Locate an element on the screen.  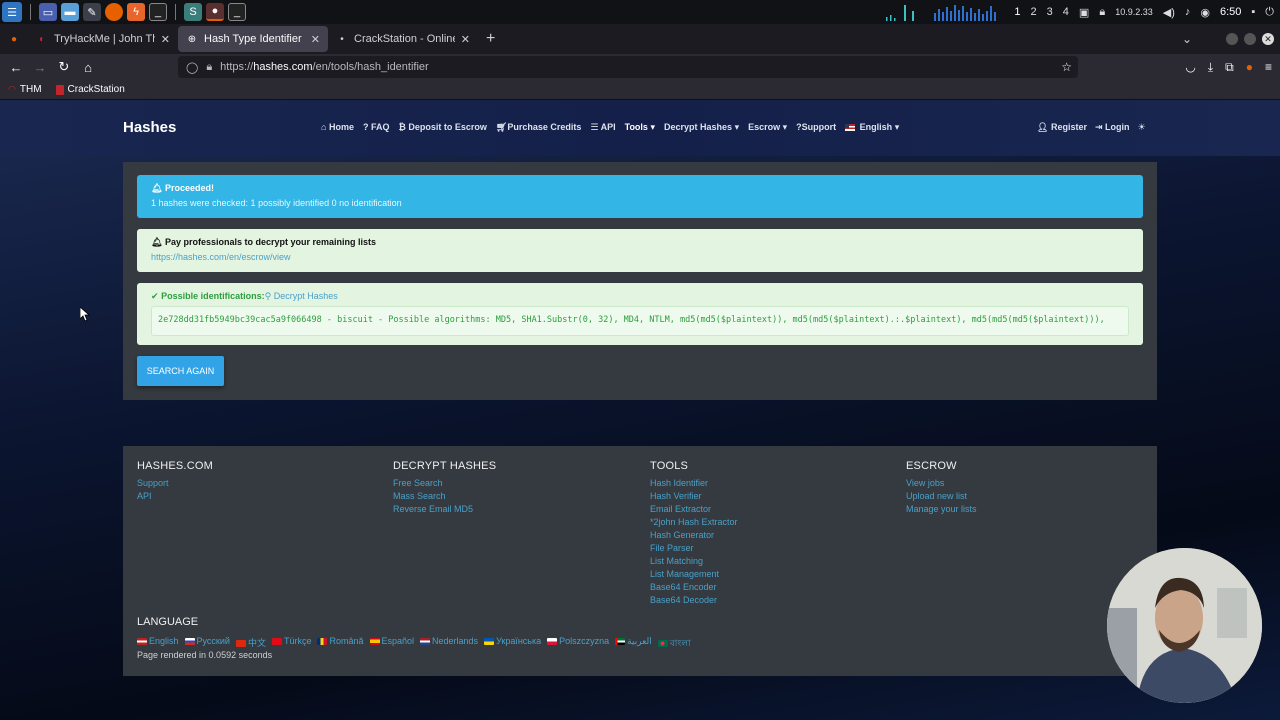
nav-deposit: ₿ Deposit to Escrow is located at coordinates (443, 127).